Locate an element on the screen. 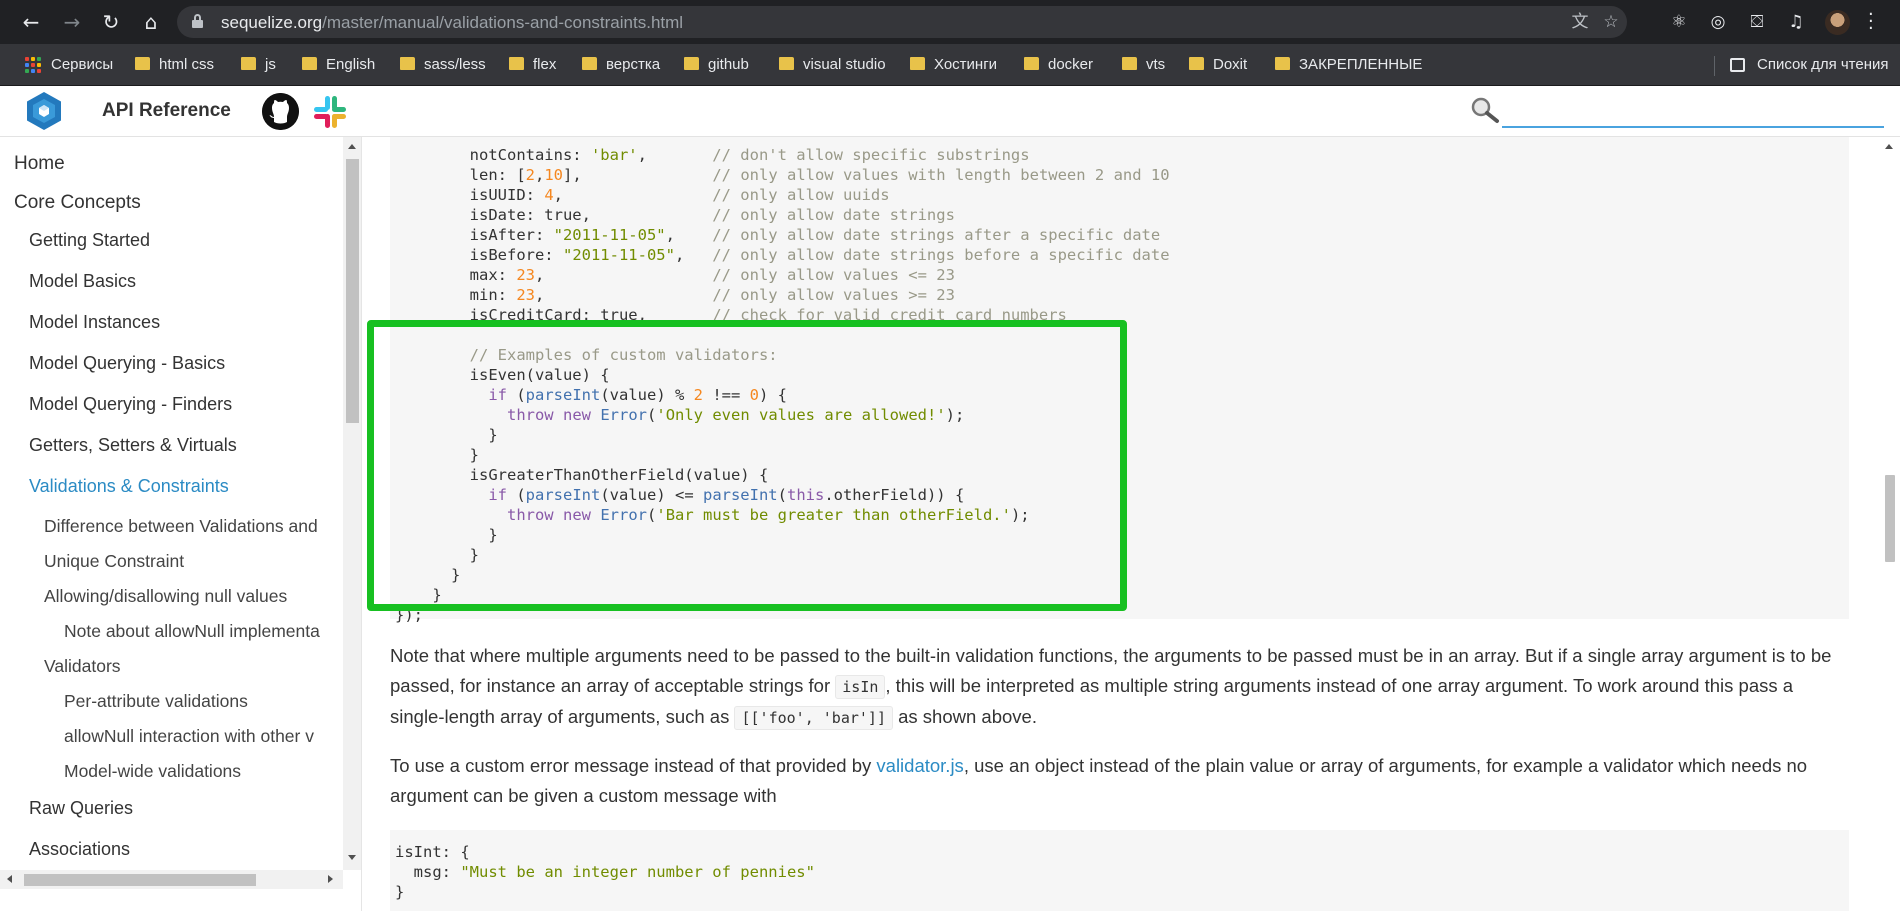 This screenshot has height=911, width=1900. sidebar-item-allow-null: Allowing/disallowing null values is located at coordinates (165, 596).